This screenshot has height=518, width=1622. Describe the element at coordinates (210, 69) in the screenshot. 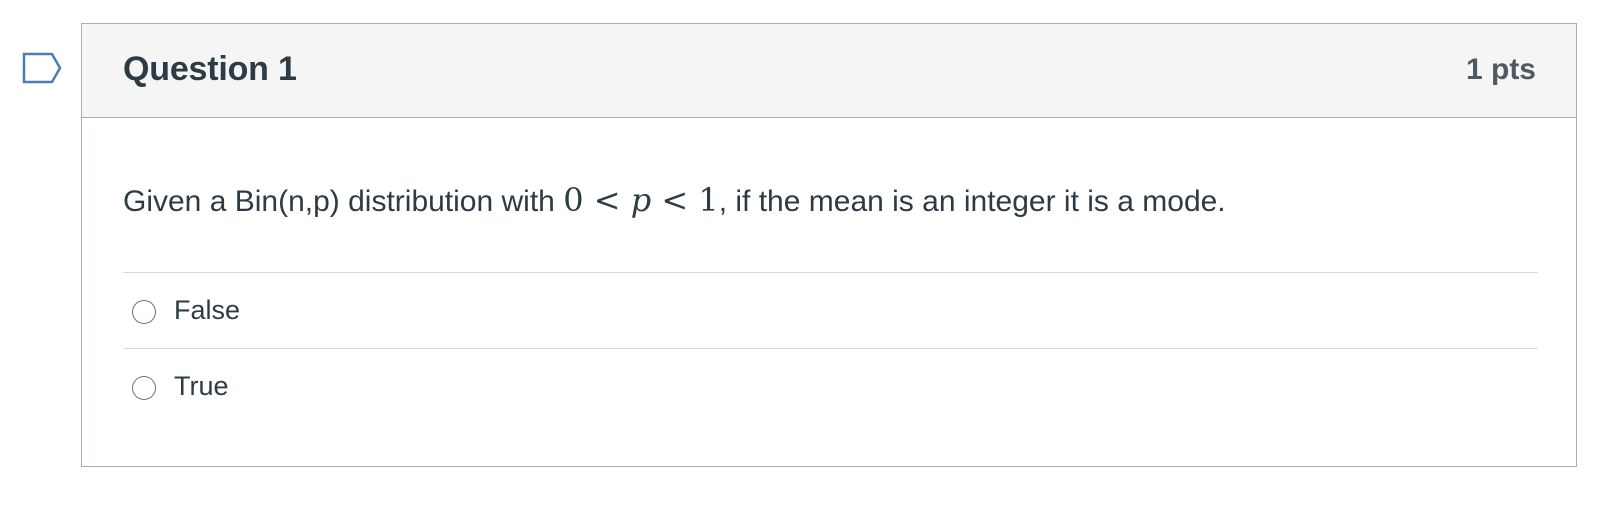

I see `question-title: Question 1` at that location.